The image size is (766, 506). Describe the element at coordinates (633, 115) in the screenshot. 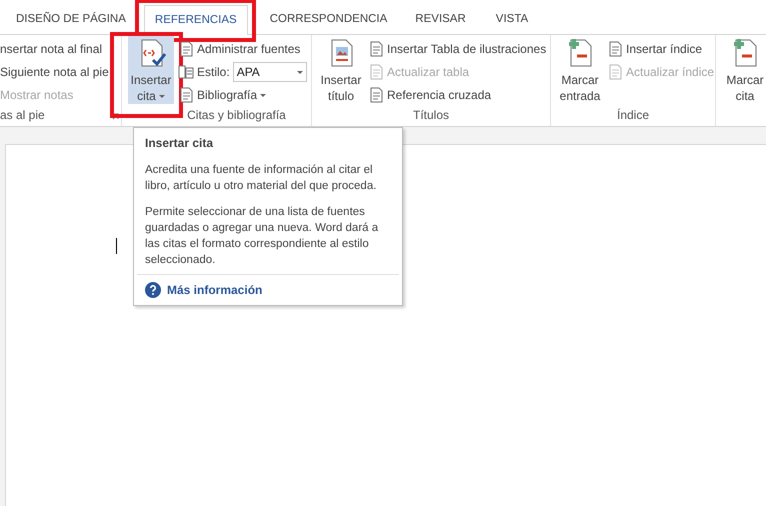

I see `group-label: Índice` at that location.